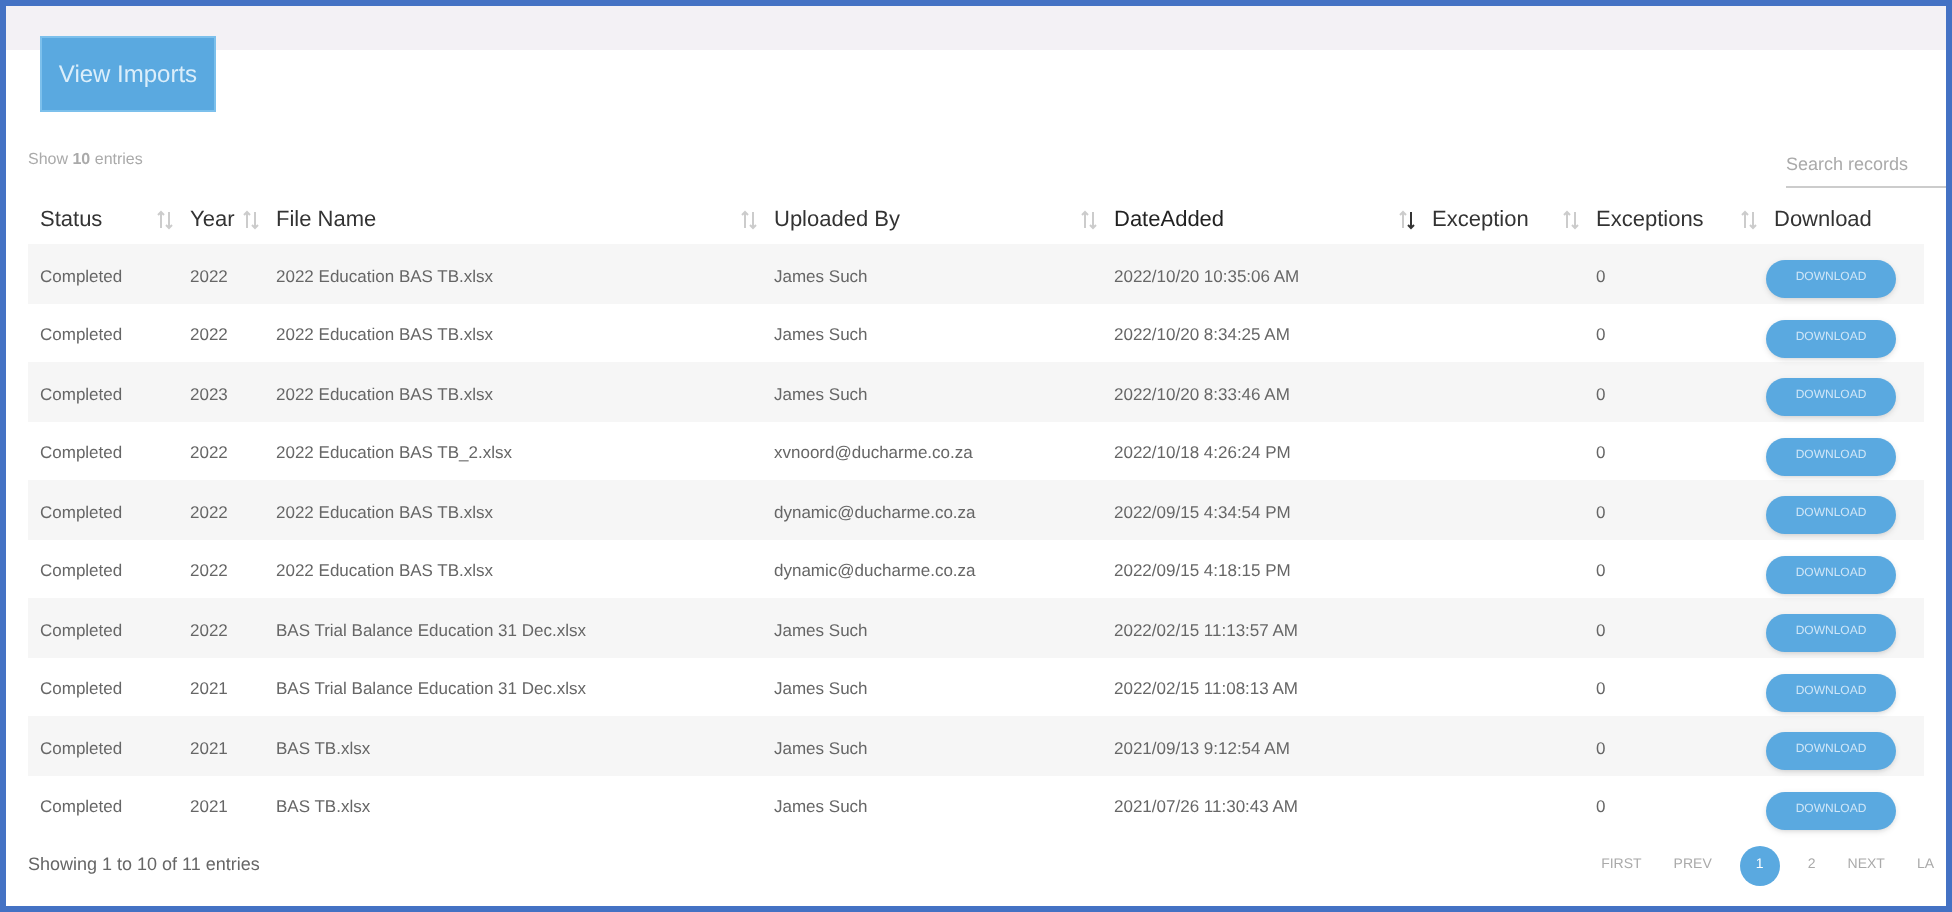  Describe the element at coordinates (212, 220) in the screenshot. I see `column-header: Year` at that location.